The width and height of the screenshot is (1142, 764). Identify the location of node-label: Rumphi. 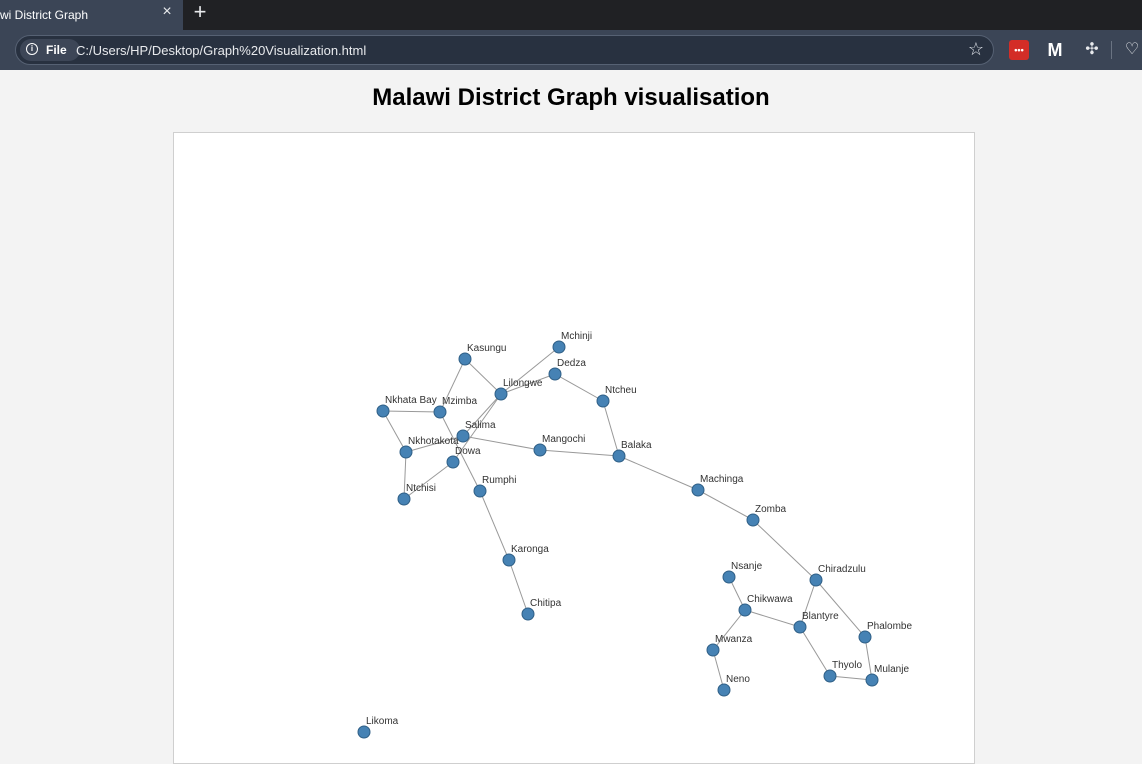
(499, 480).